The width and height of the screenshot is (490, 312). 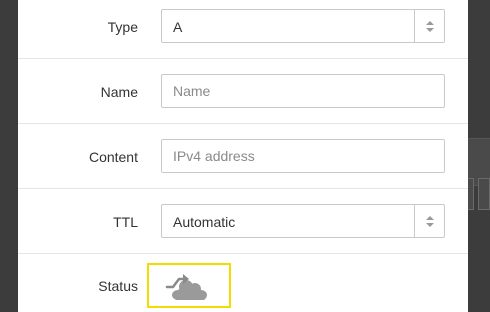 I want to click on content-label: Content, so click(x=113, y=157).